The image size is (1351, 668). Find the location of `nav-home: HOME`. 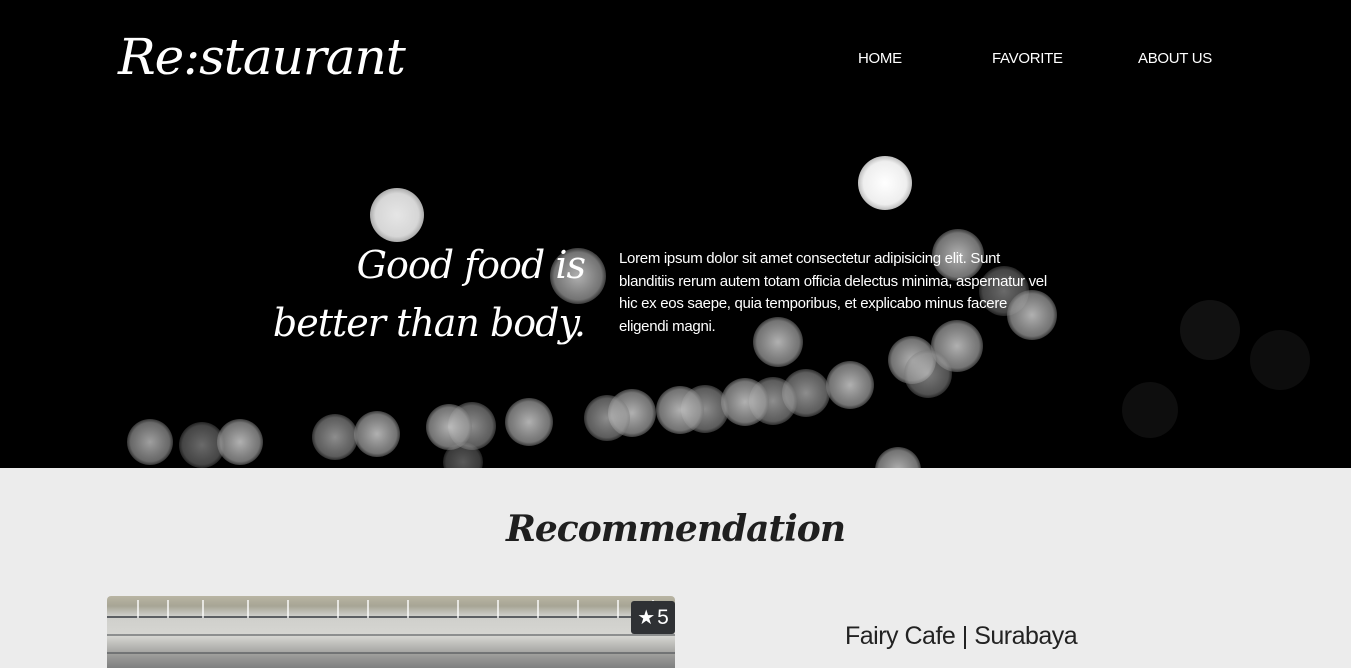

nav-home: HOME is located at coordinates (880, 58).